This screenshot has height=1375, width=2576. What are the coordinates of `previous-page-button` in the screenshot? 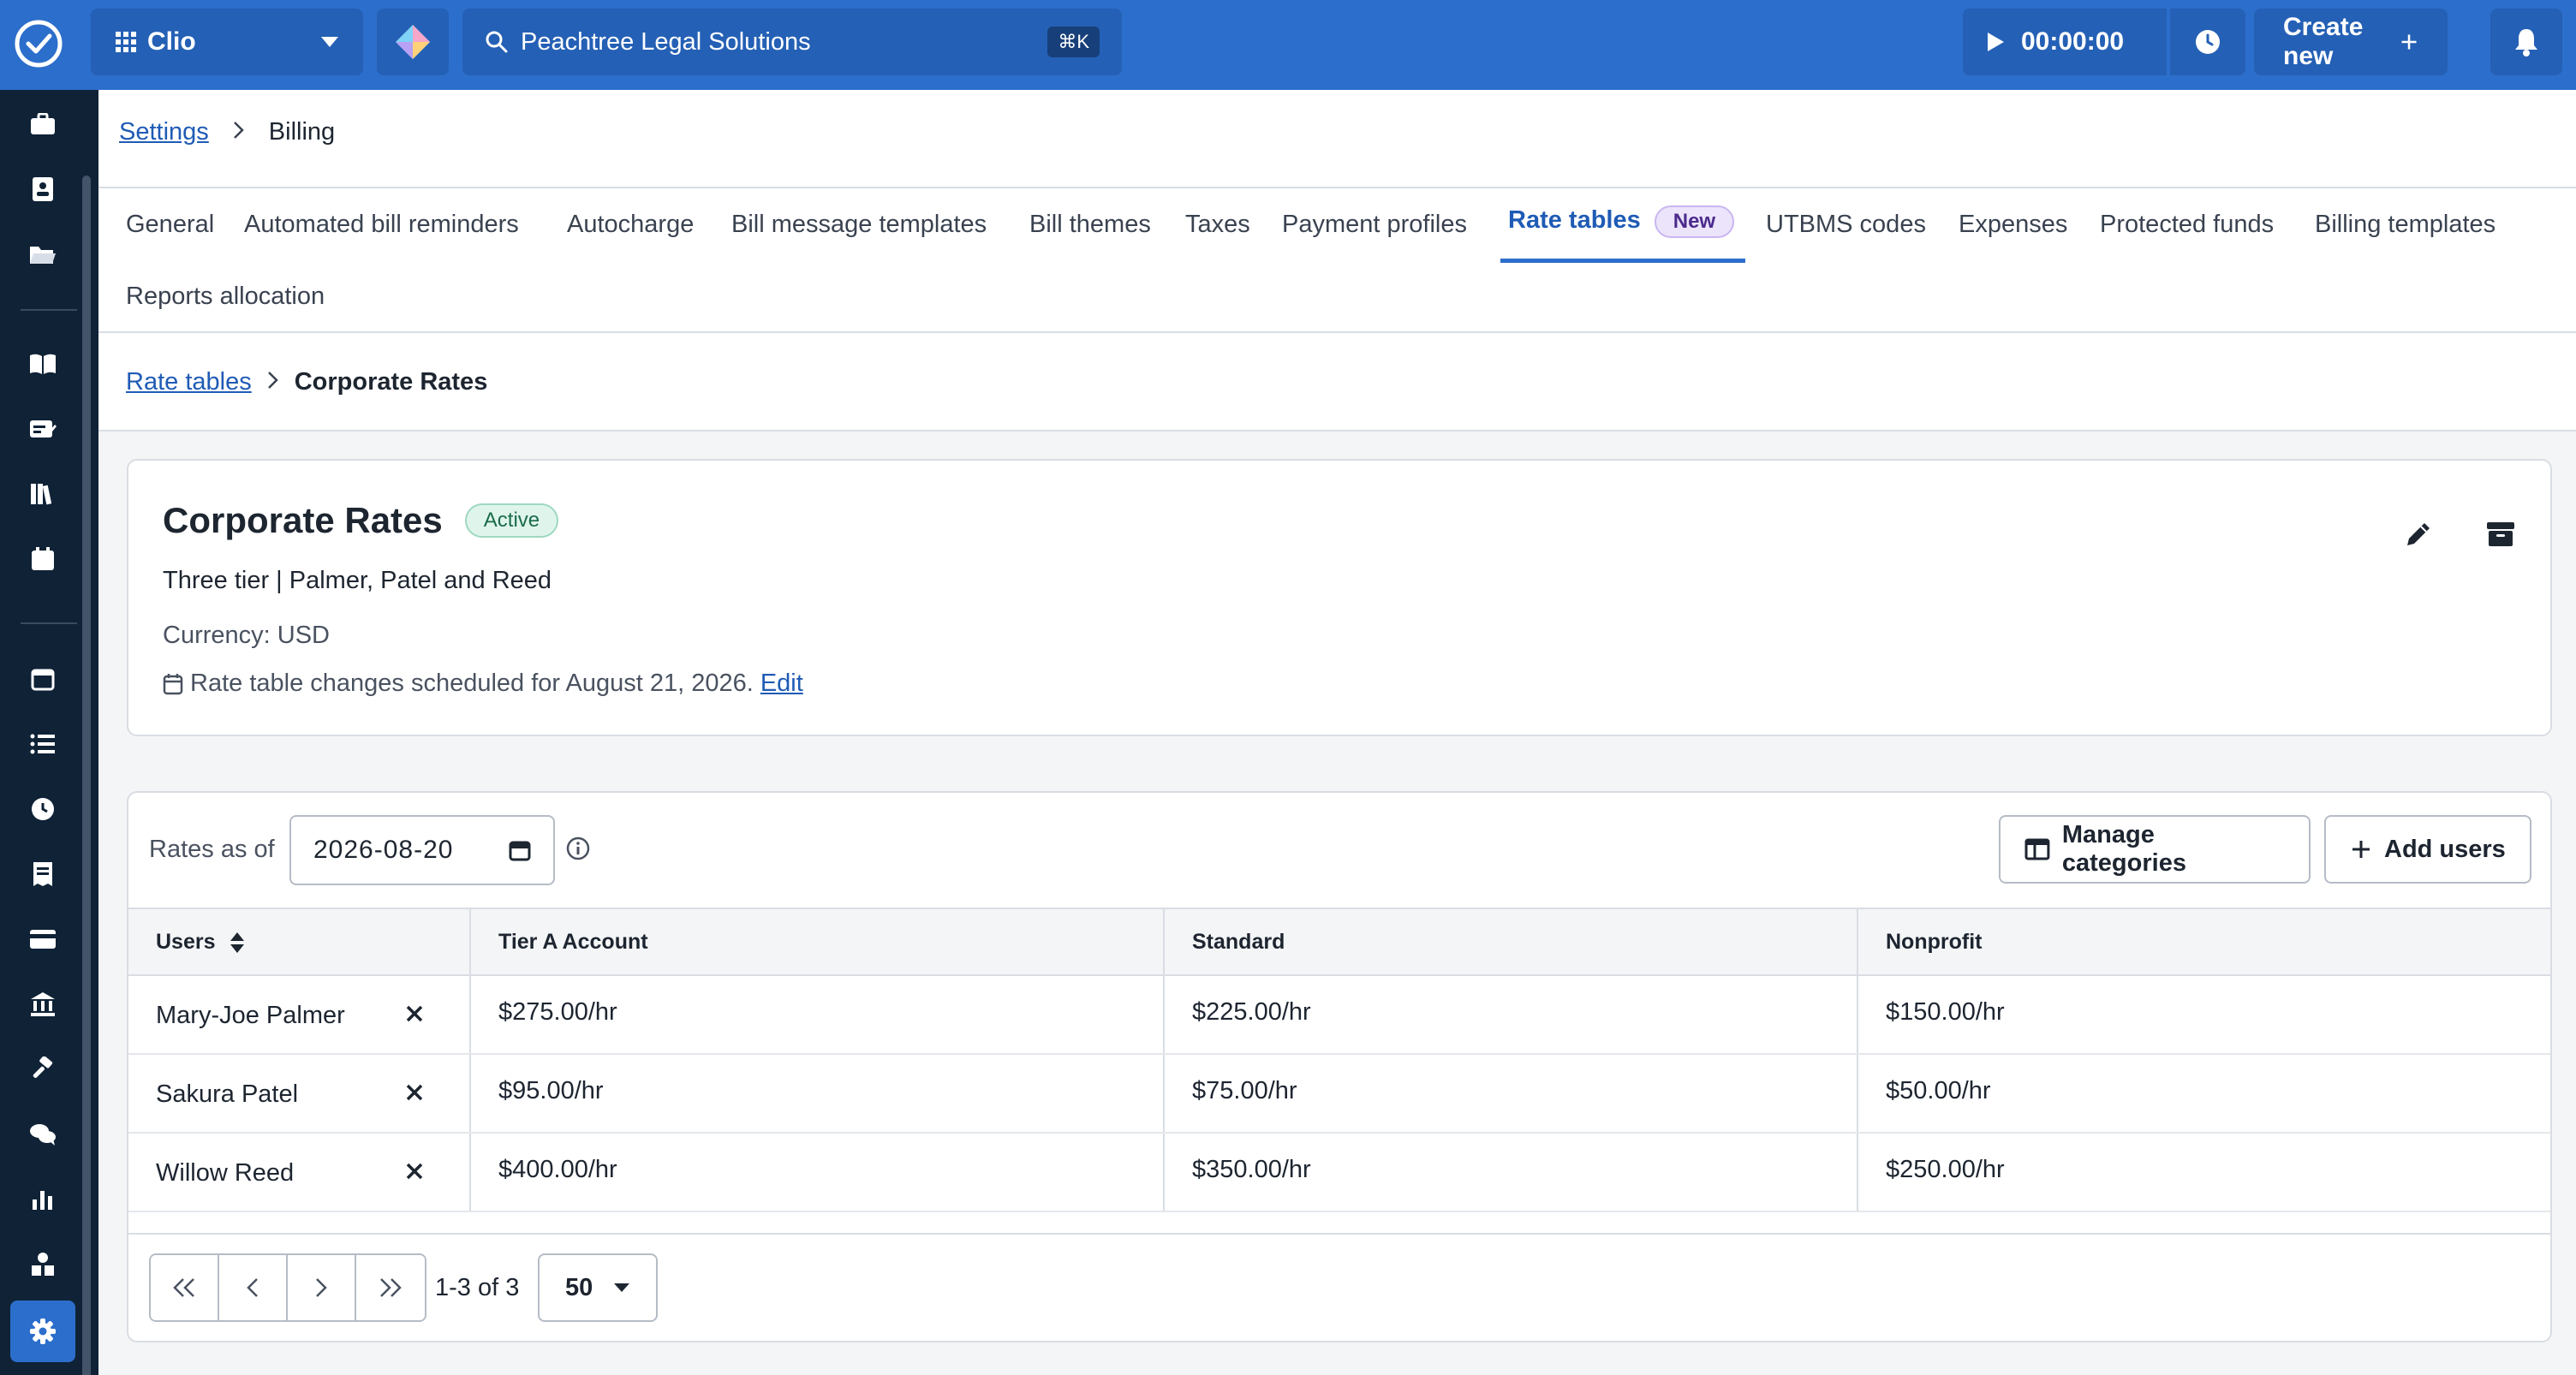 It's located at (253, 1287).